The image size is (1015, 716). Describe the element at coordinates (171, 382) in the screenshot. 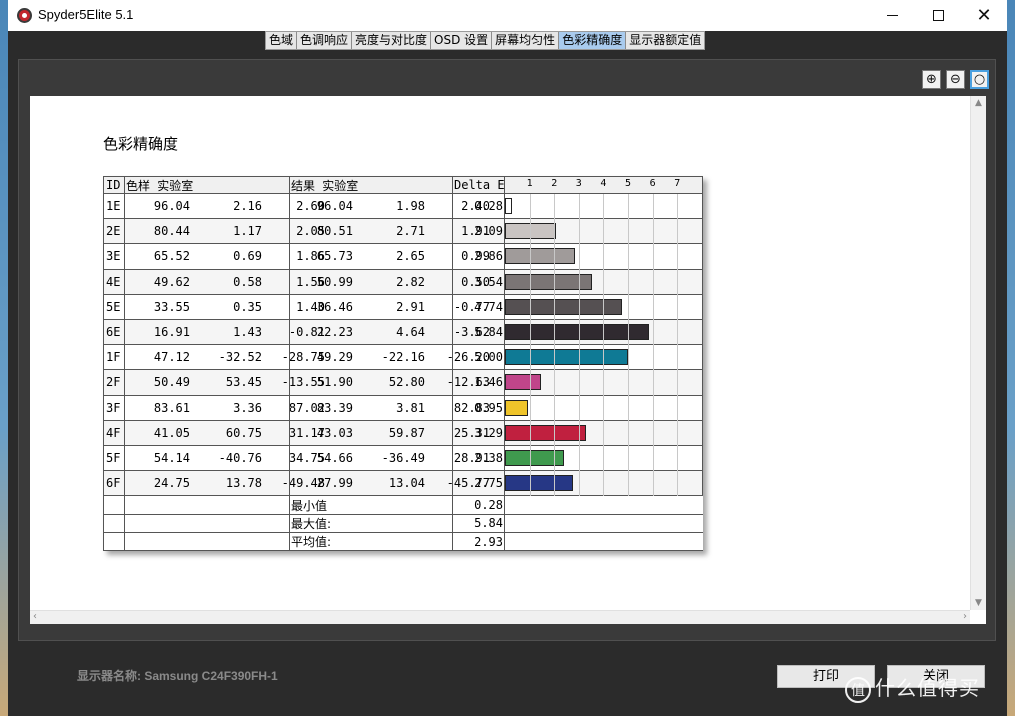

I see `cell-sample-lab: 50.49` at that location.